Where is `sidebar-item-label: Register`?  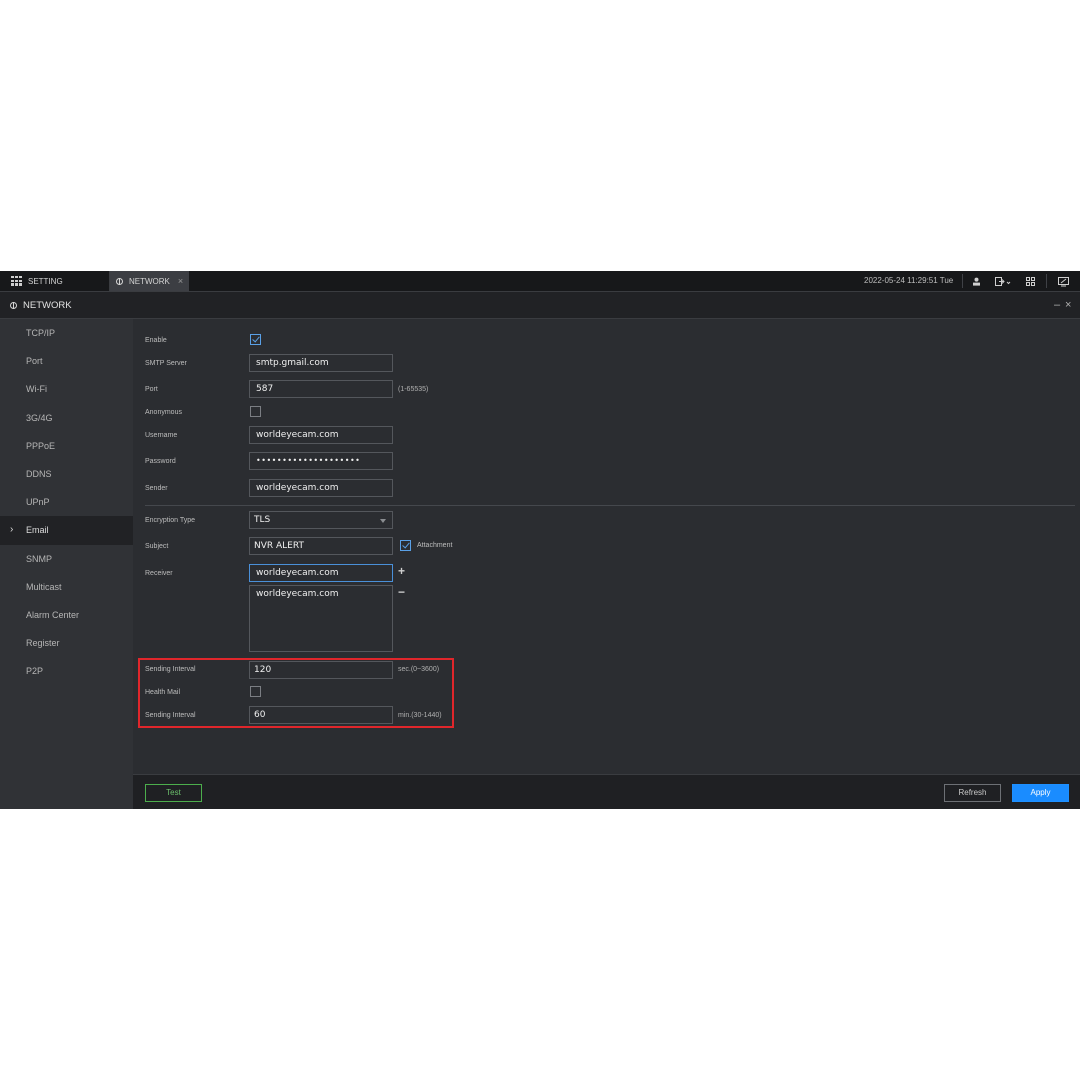 sidebar-item-label: Register is located at coordinates (43, 643).